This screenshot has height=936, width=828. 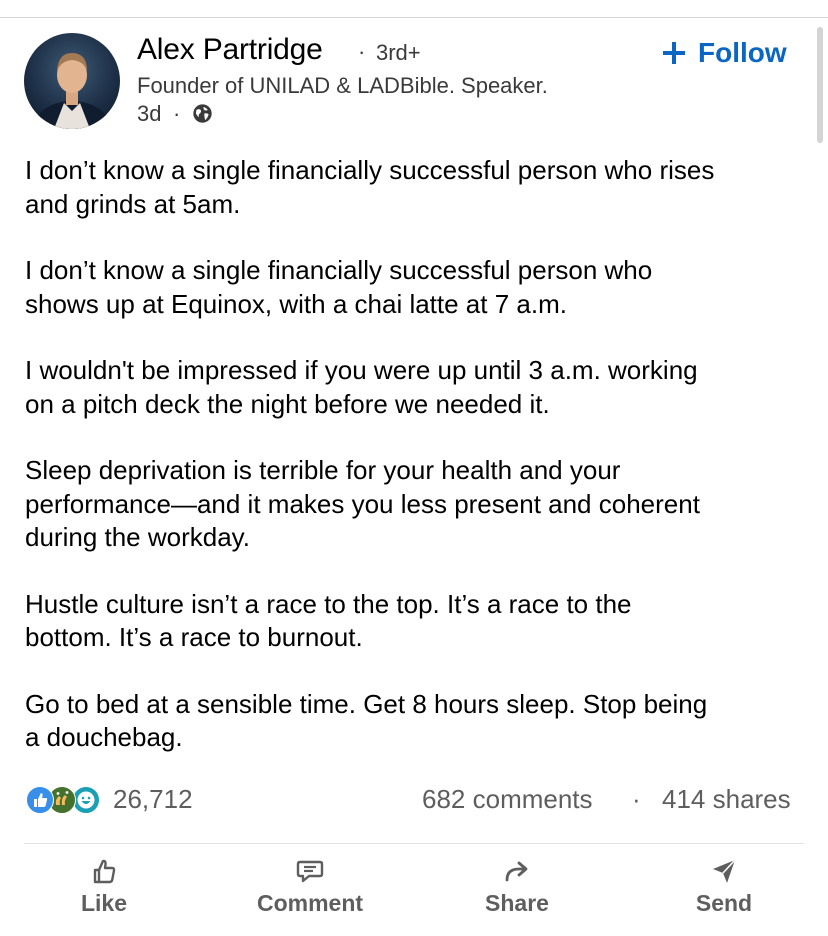 I want to click on comment-label: Comment, so click(x=310, y=903).